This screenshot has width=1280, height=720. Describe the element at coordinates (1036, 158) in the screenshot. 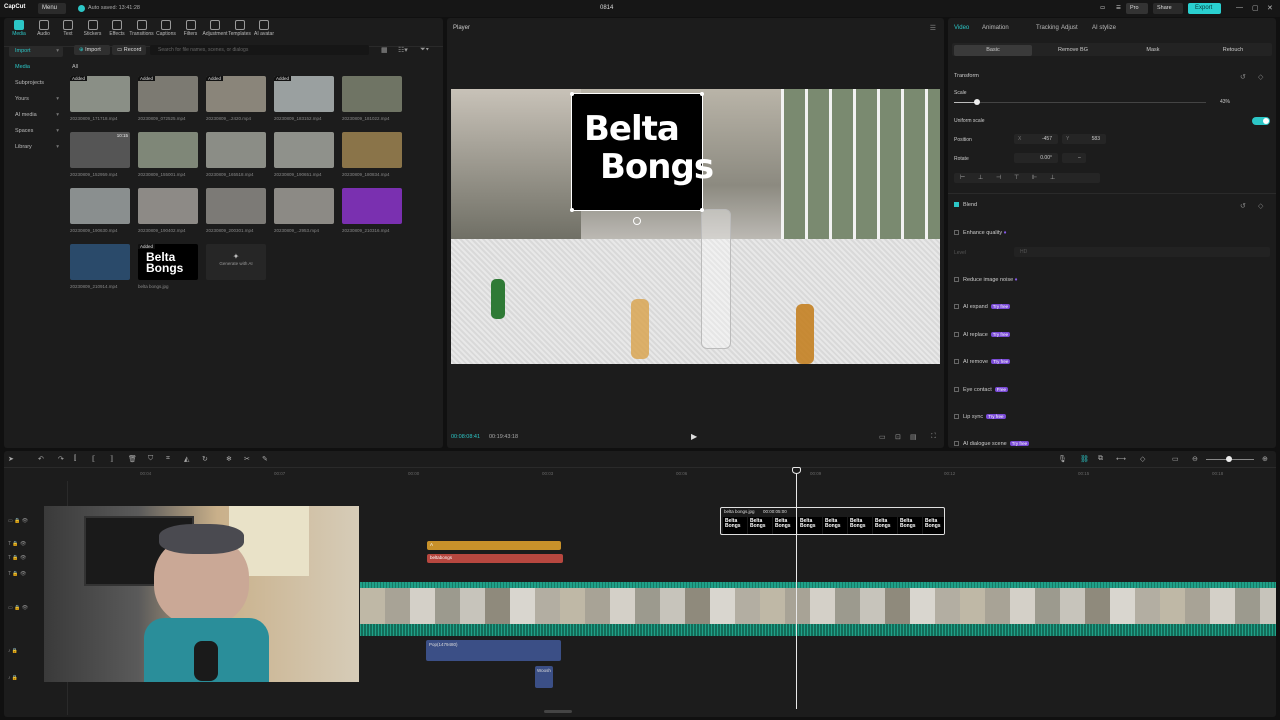

I see `rotate-field: 0.00°` at that location.